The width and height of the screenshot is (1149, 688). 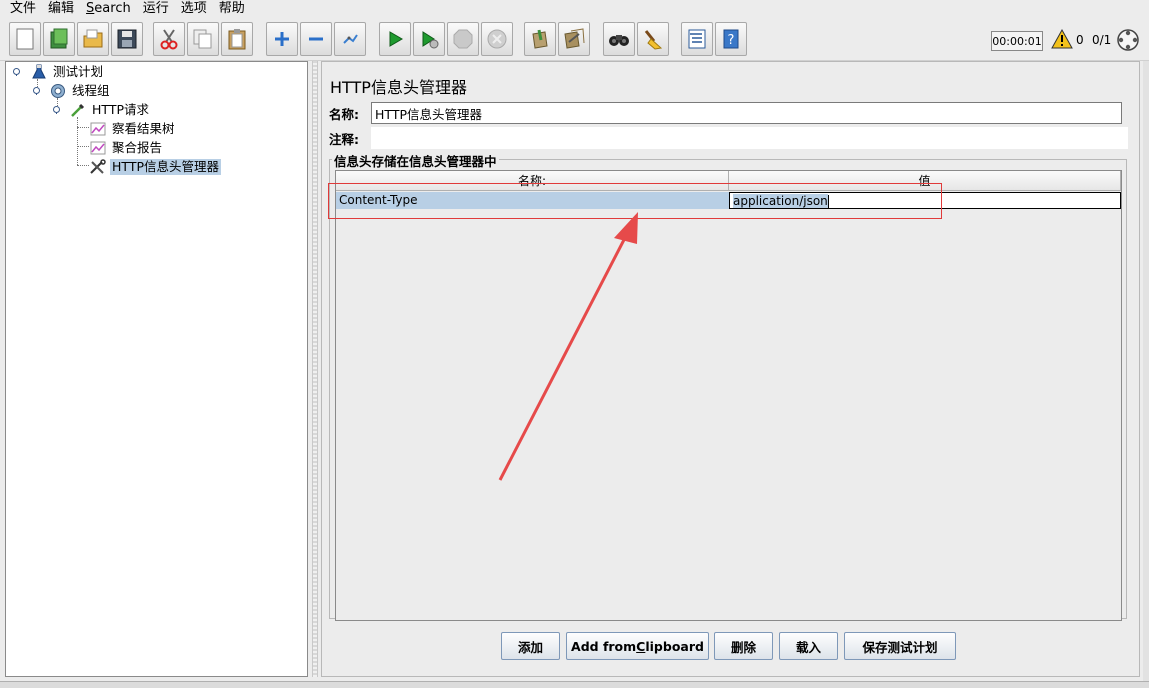 I want to click on tree-node-label: HTTP信息头管理器, so click(x=165, y=167).